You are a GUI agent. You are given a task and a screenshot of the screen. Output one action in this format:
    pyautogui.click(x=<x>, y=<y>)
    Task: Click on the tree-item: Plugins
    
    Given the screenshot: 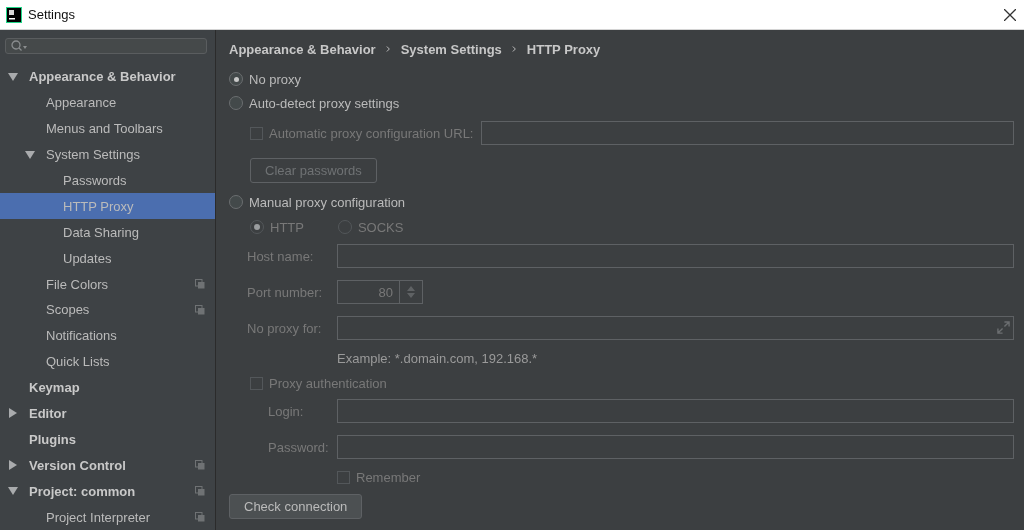 What is the action you would take?
    pyautogui.click(x=107, y=439)
    